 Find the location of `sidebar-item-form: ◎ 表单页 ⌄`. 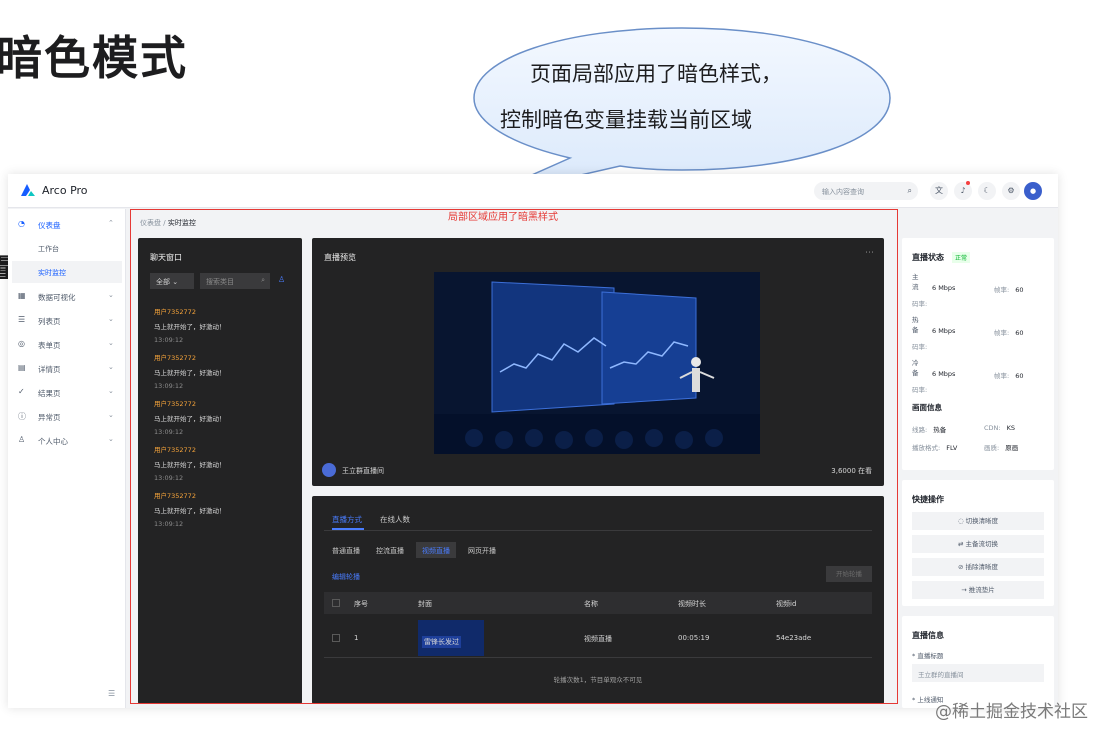

sidebar-item-form: ◎ 表单页 ⌄ is located at coordinates (67, 344).